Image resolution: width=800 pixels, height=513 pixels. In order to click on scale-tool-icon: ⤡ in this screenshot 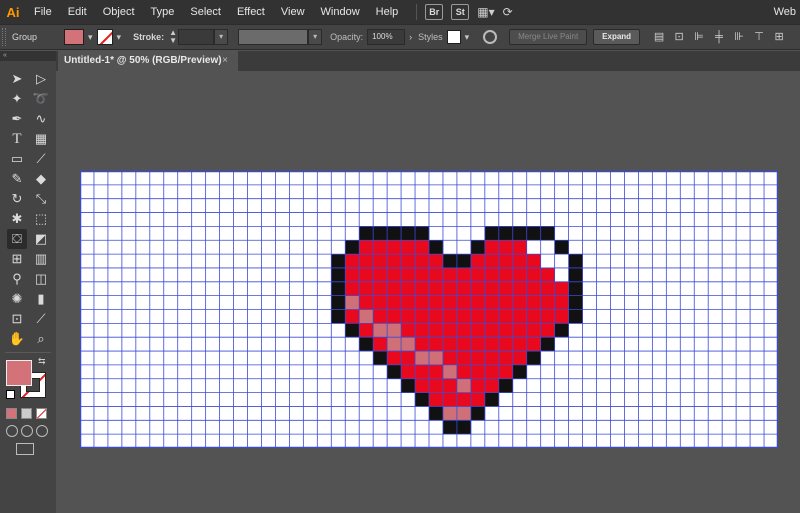, I will do `click(41, 199)`.